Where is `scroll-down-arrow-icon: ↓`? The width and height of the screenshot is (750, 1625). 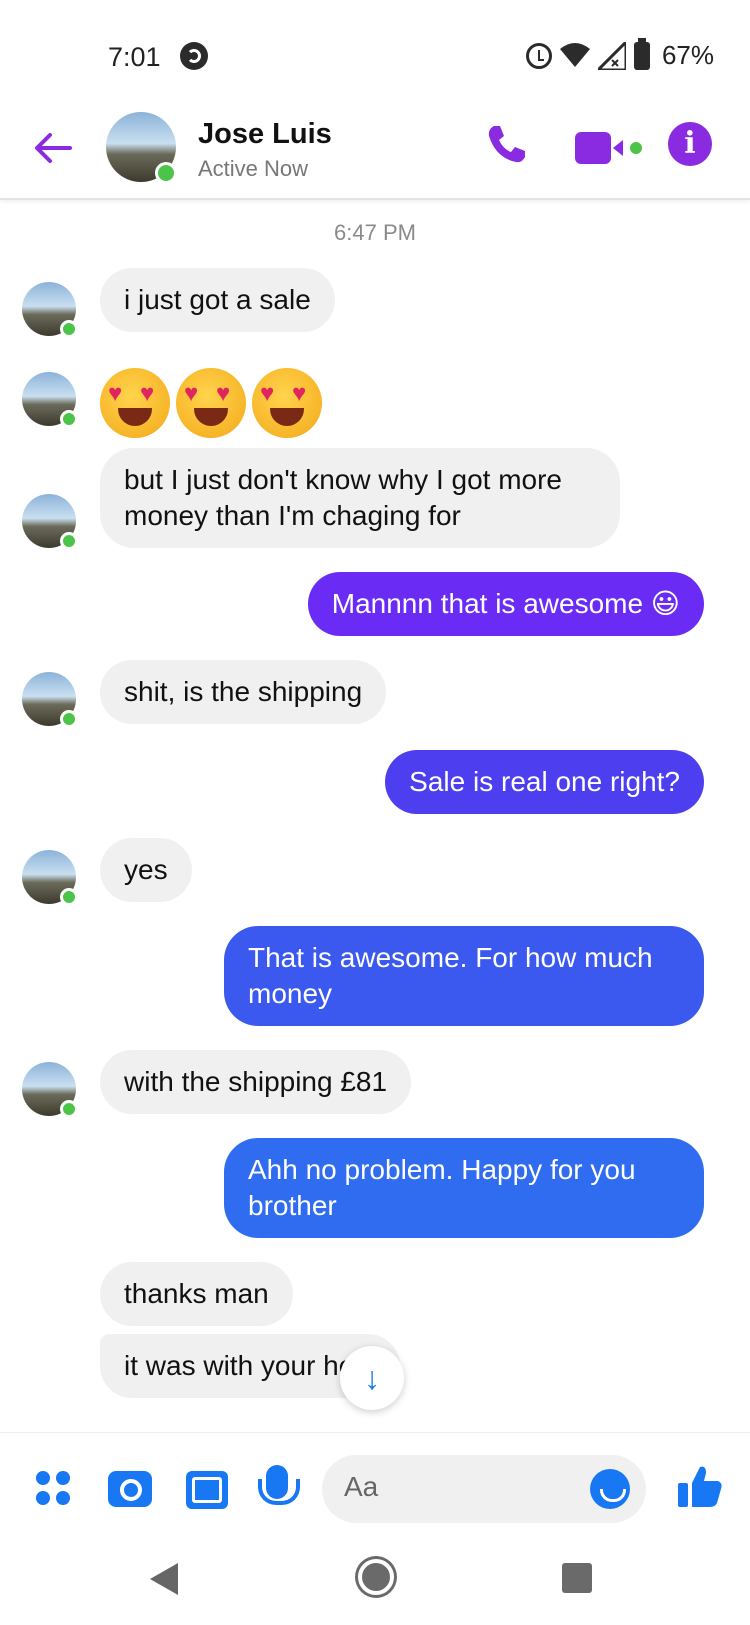 scroll-down-arrow-icon: ↓ is located at coordinates (372, 1378).